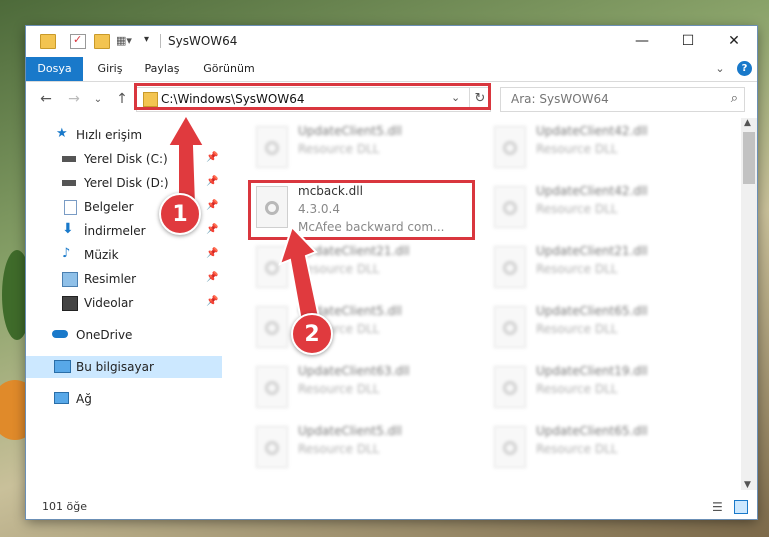 Image resolution: width=769 pixels, height=537 pixels. What do you see at coordinates (611, 99) in the screenshot?
I see `search-input` at bounding box center [611, 99].